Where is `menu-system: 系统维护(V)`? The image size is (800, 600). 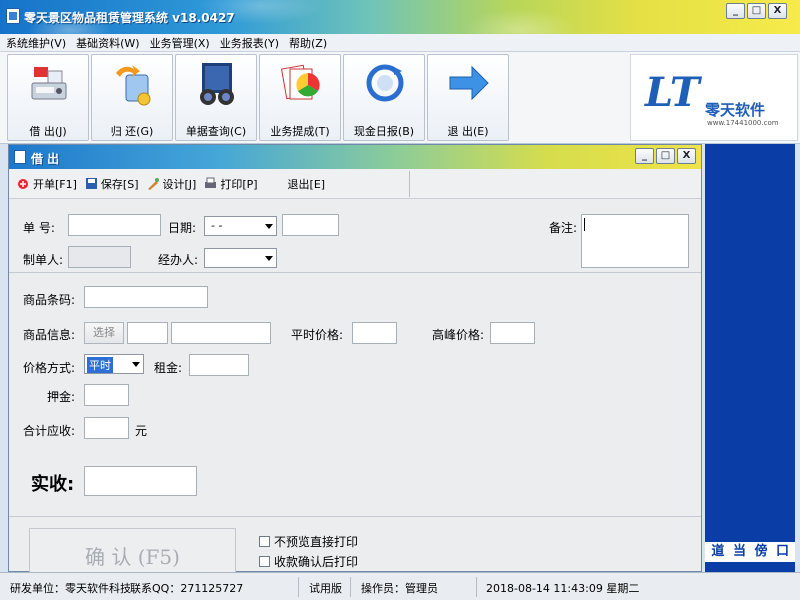
menu-system: 系统维护(V) is located at coordinates (36, 43).